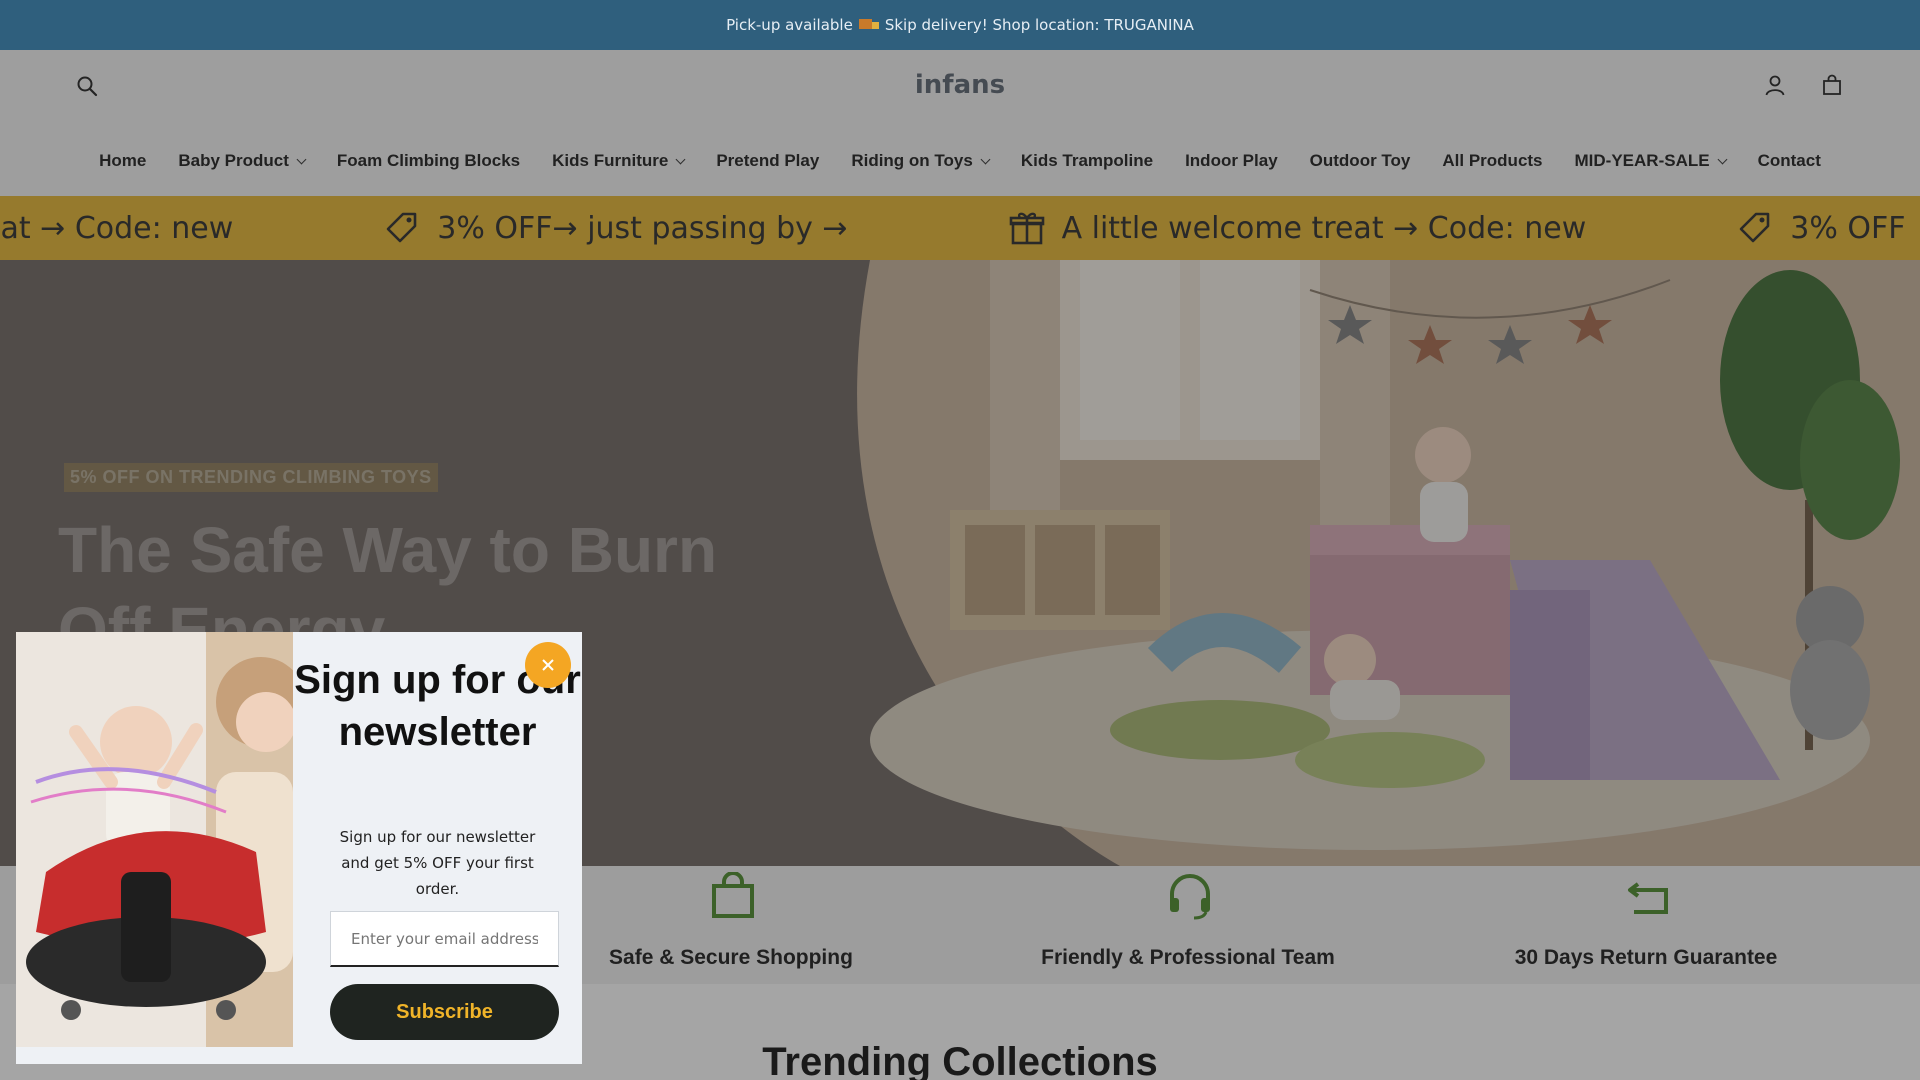 The height and width of the screenshot is (1080, 1920). What do you see at coordinates (789, 25) in the screenshot?
I see `announcement-text: Pick-up available` at bounding box center [789, 25].